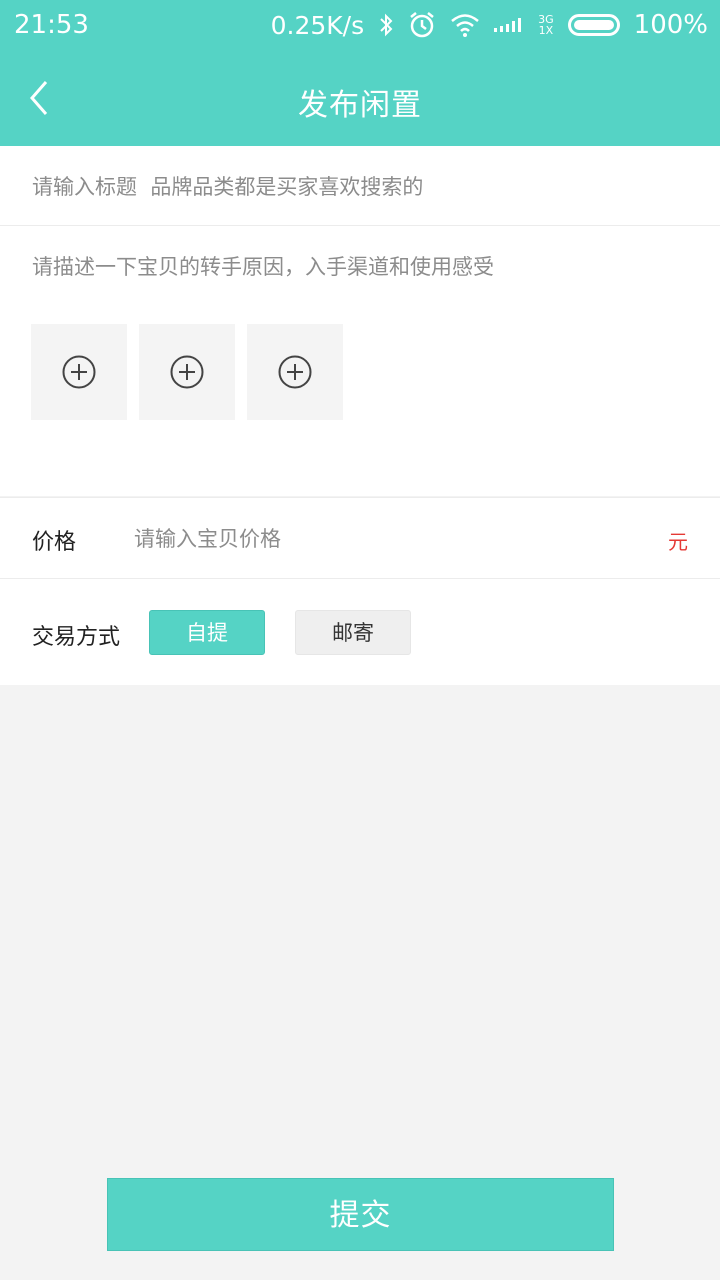 The image size is (720, 1280). What do you see at coordinates (360, 1214) in the screenshot?
I see `submit-button: 提交` at bounding box center [360, 1214].